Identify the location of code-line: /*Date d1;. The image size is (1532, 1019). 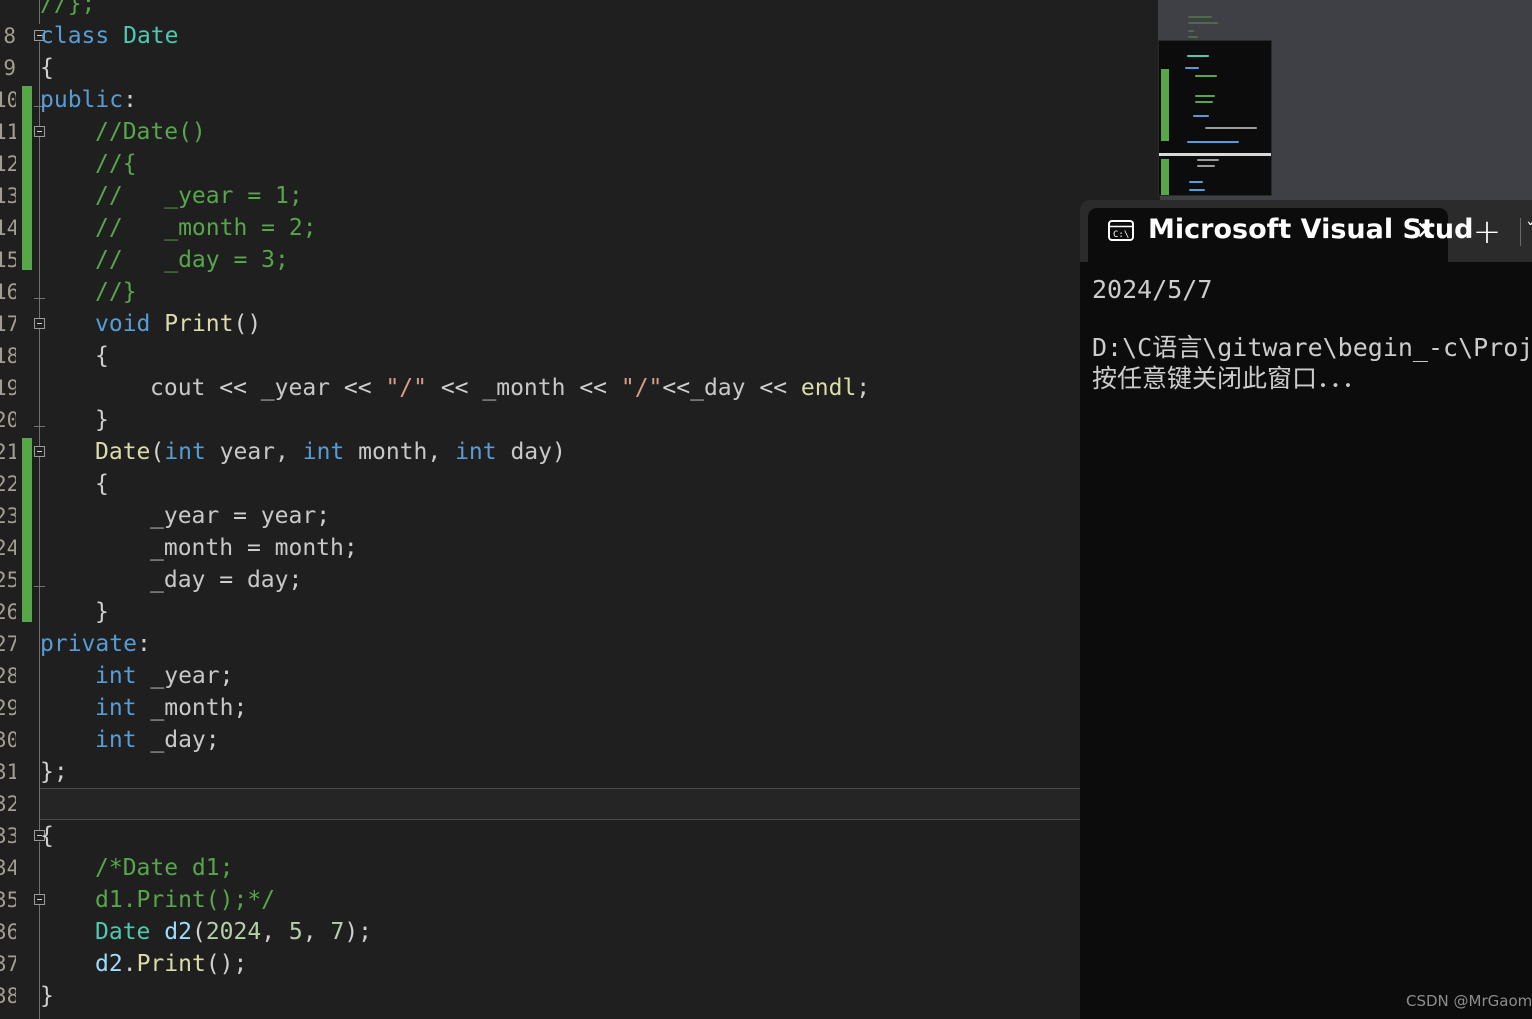
(560, 868).